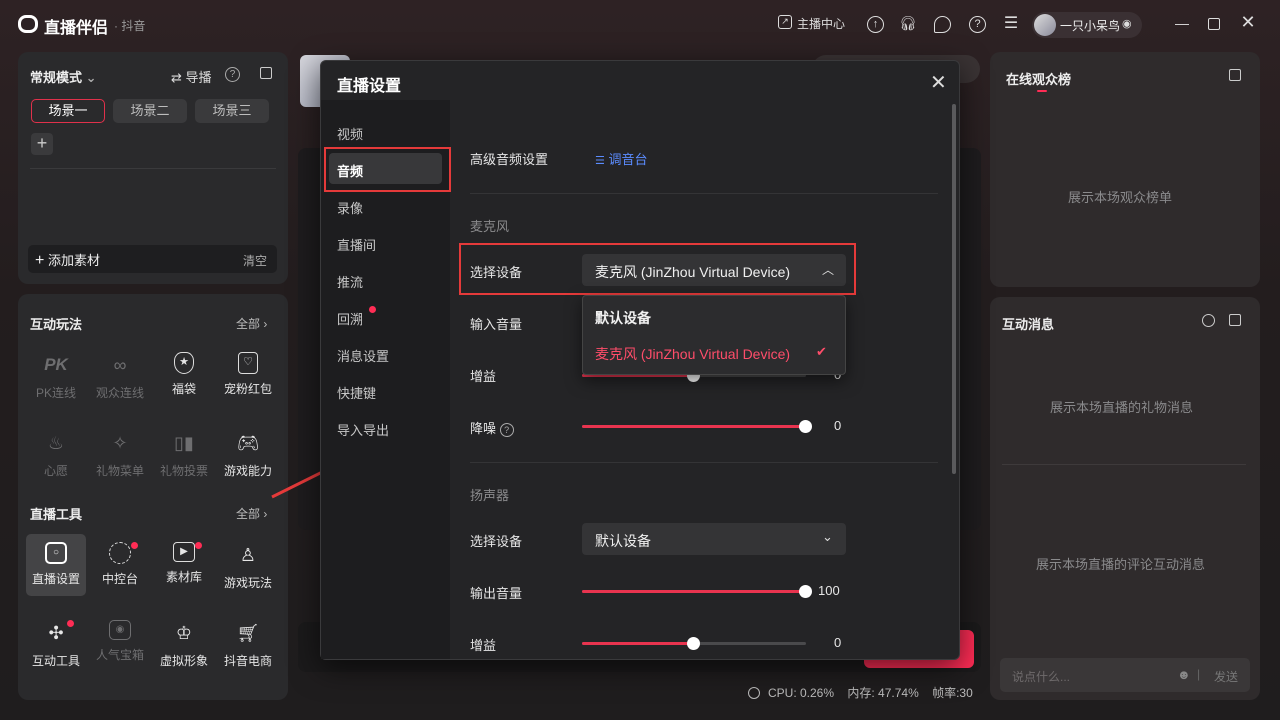 Image resolution: width=1280 pixels, height=720 pixels. I want to click on noise-reduction-value: 0, so click(838, 425).